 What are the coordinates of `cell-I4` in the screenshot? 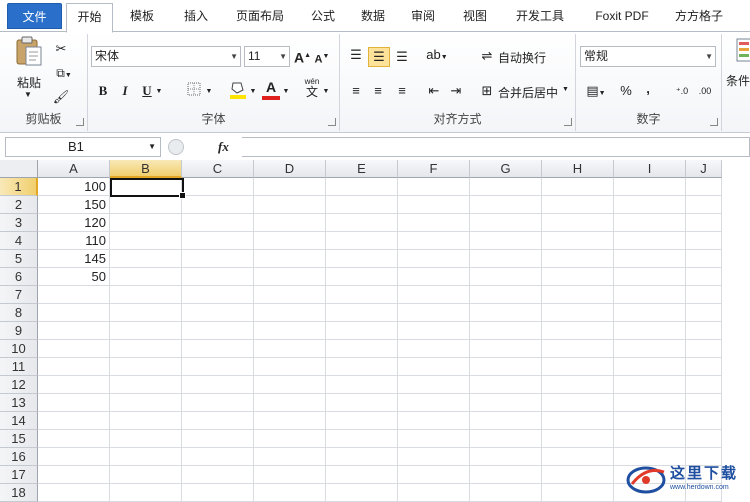 It's located at (650, 241).